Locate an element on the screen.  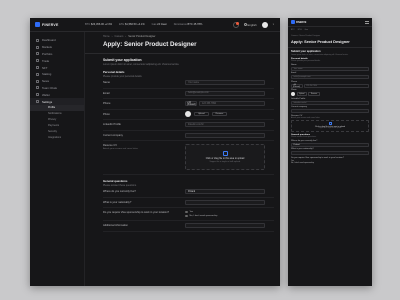
field-label: What is your nationality? is located at coordinates (302, 149).